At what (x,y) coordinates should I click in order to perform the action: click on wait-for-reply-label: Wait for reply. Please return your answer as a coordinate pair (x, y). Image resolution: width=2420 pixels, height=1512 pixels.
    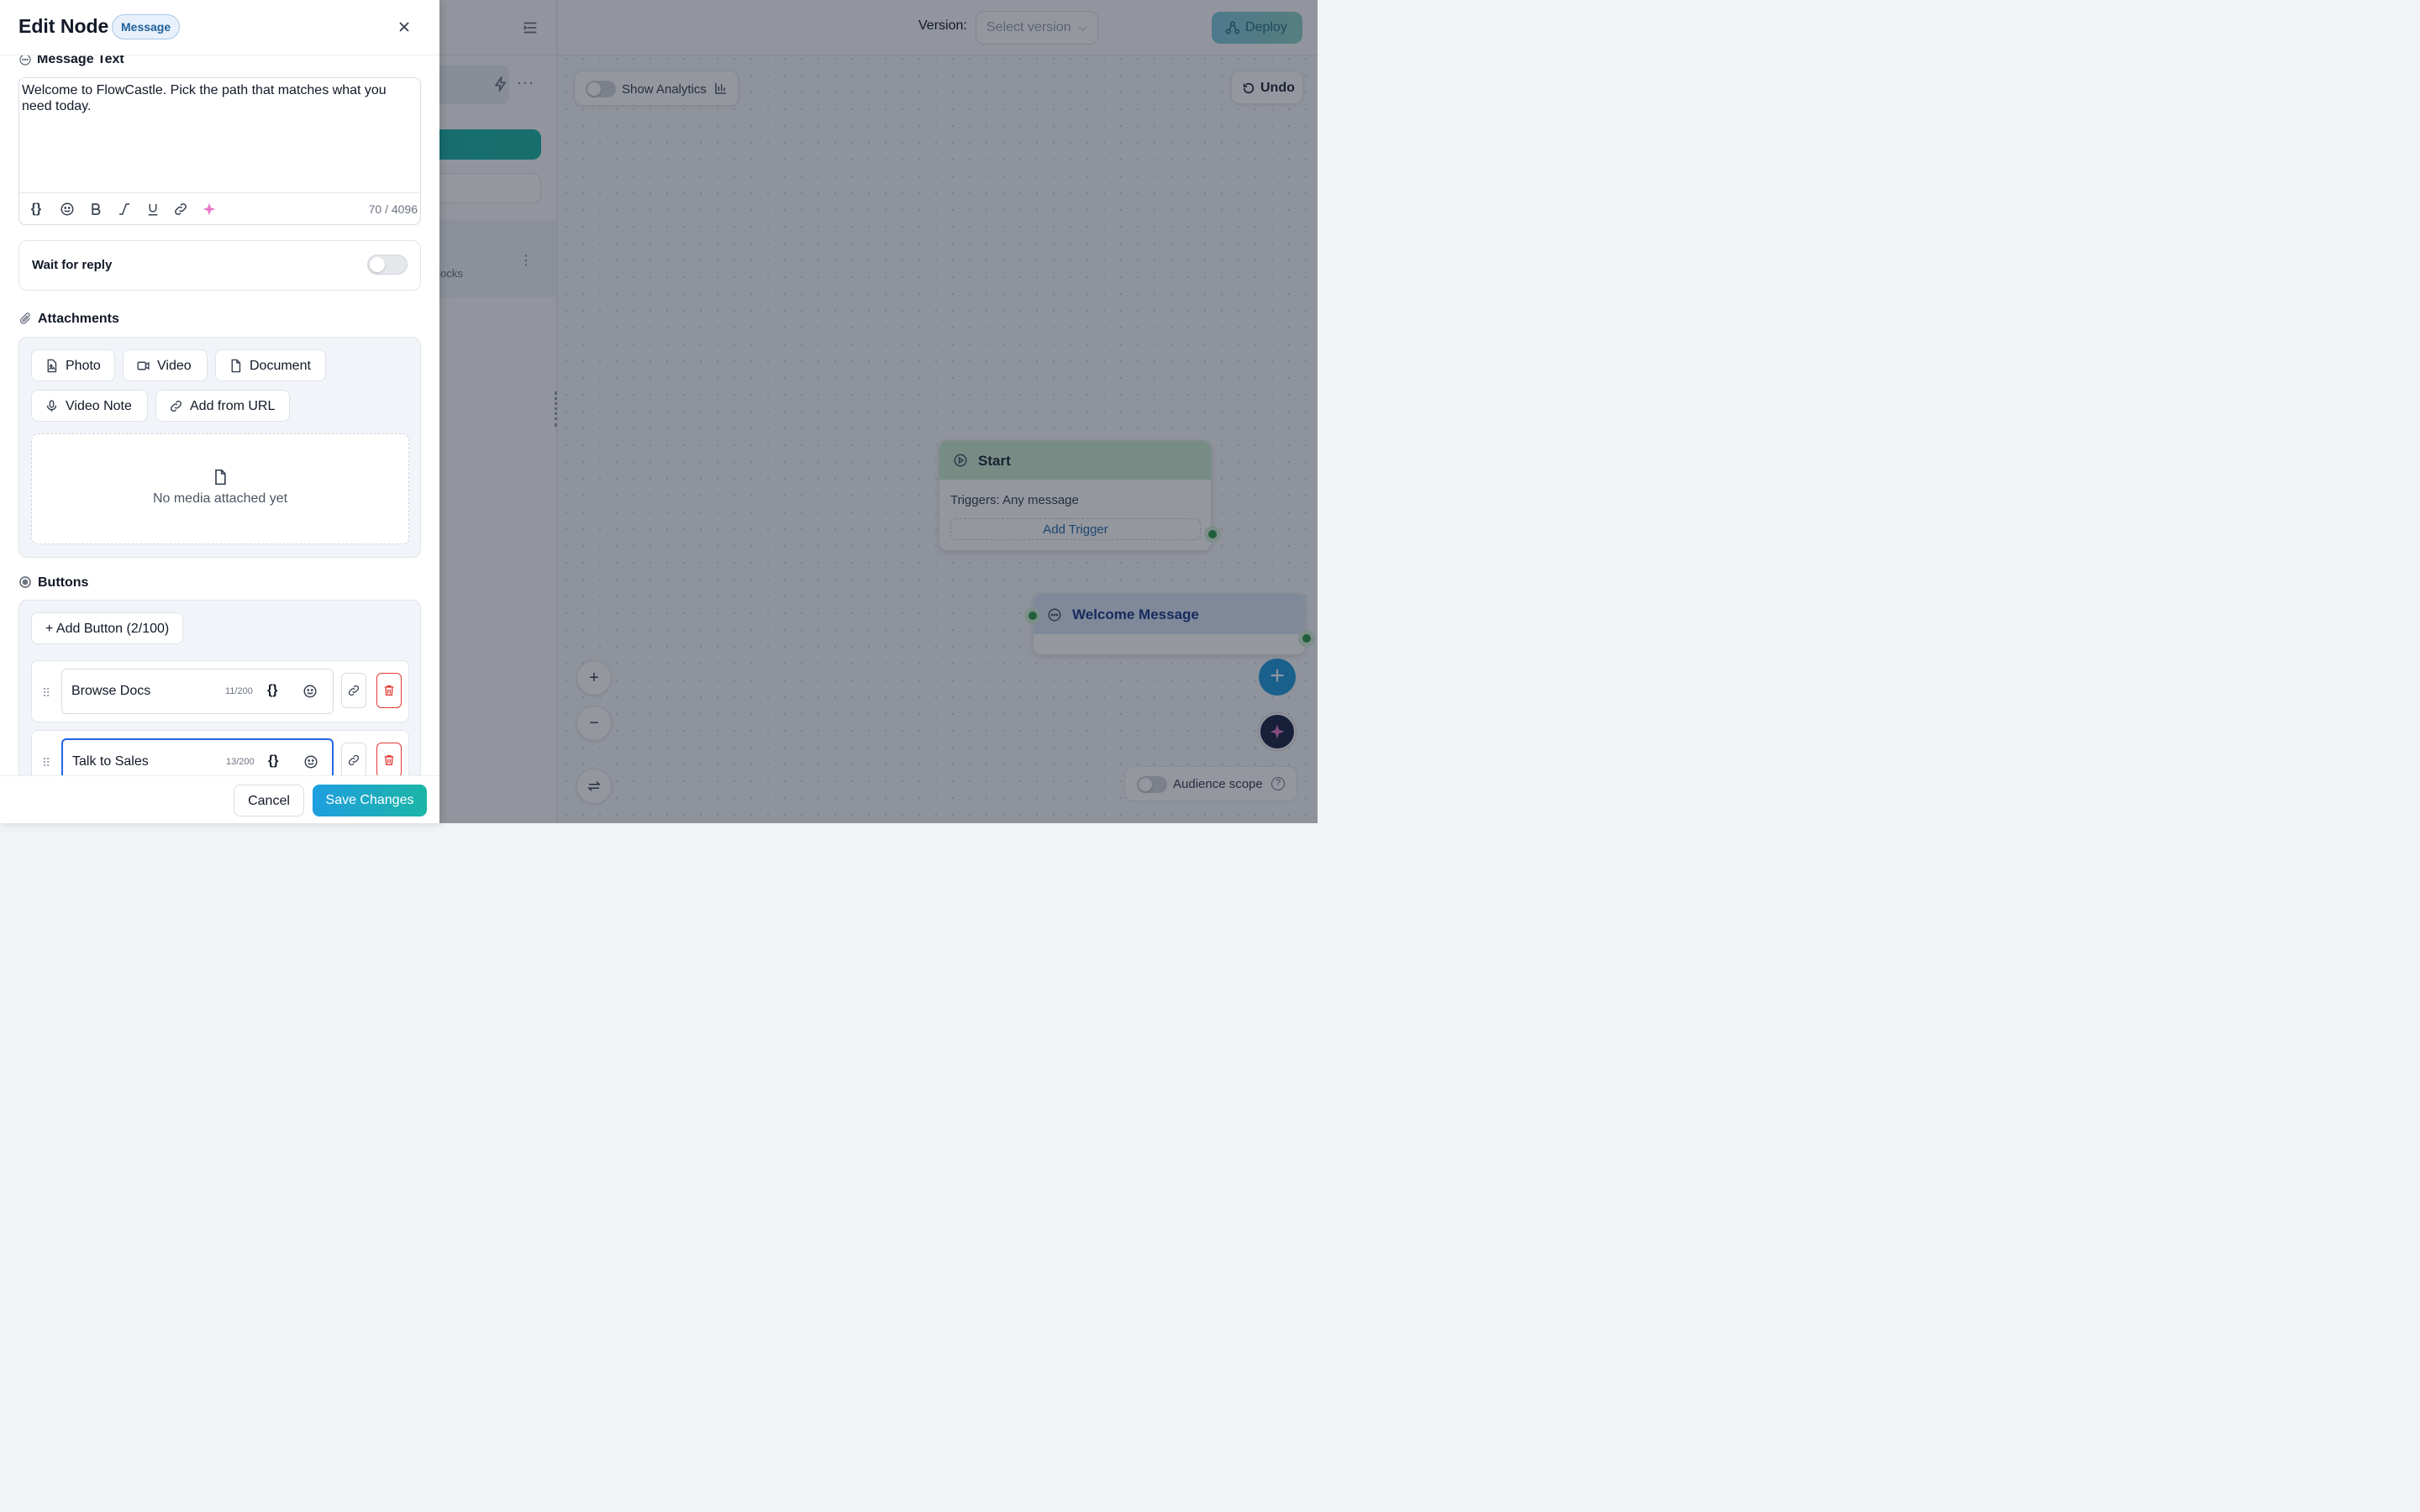
    Looking at the image, I should click on (73, 265).